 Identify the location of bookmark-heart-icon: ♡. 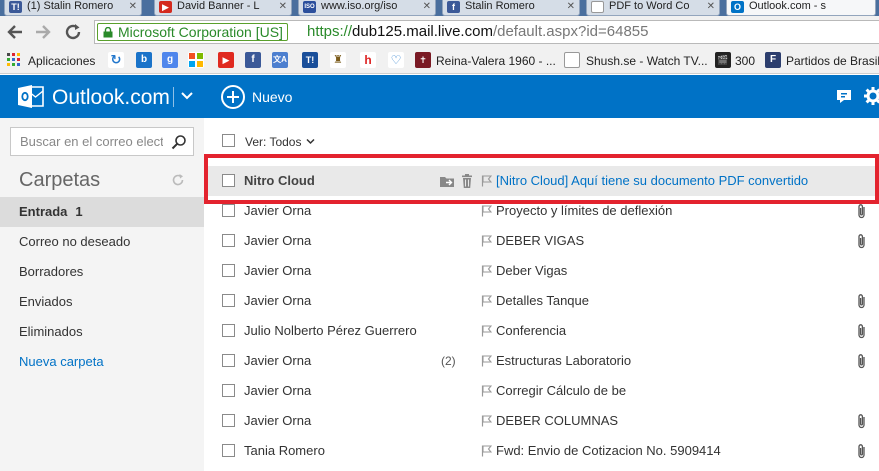
(396, 60).